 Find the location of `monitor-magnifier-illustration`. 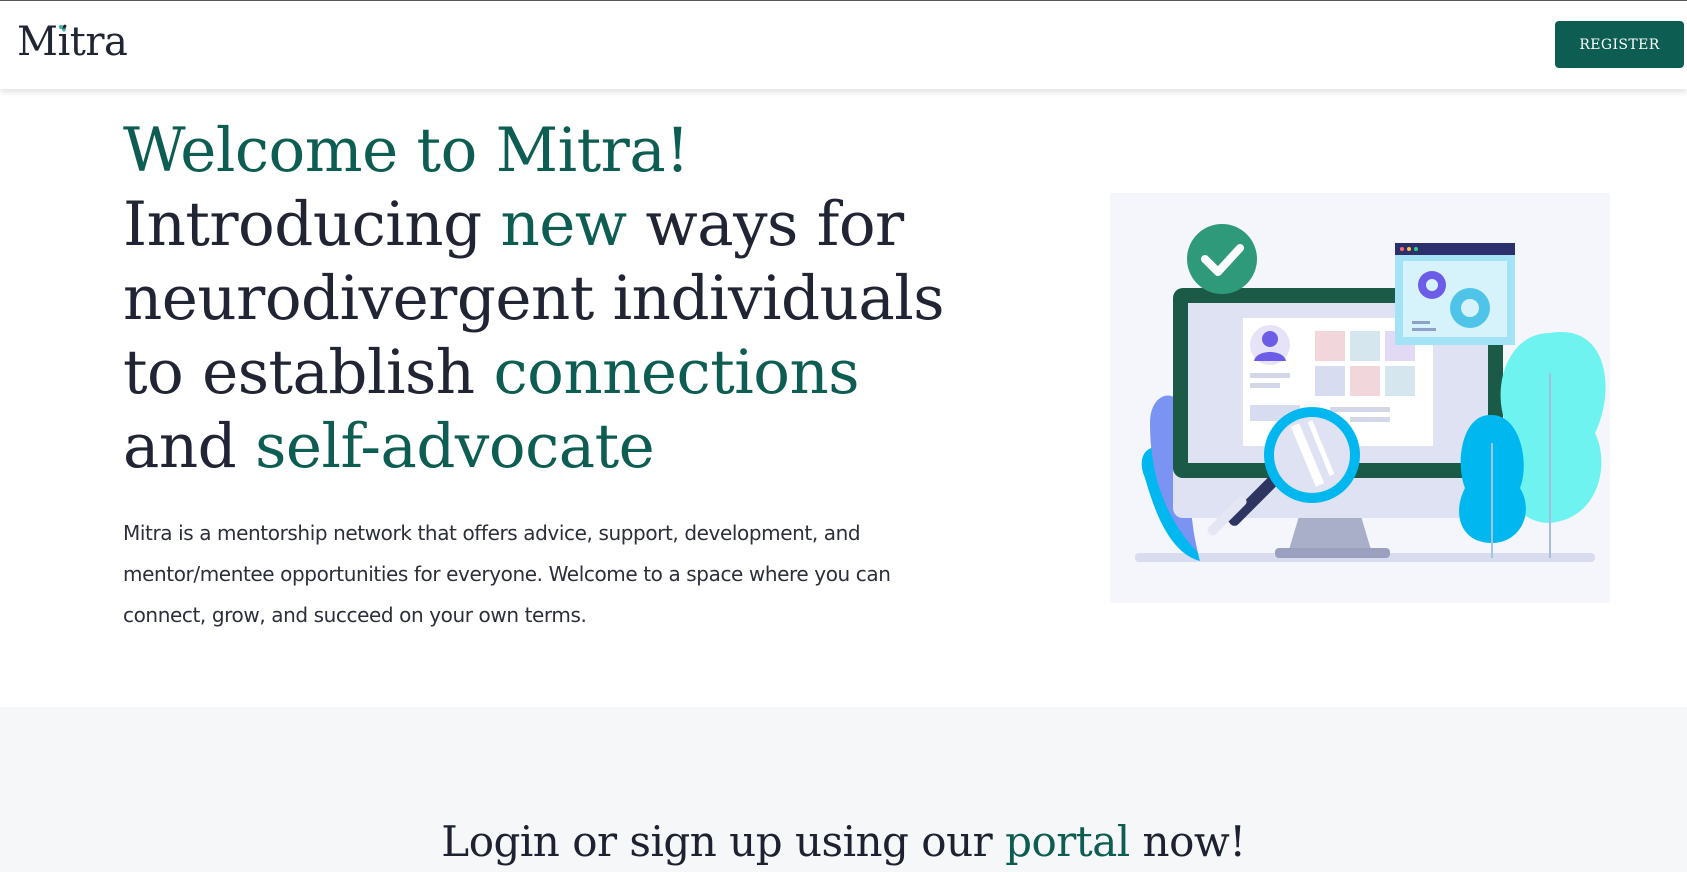

monitor-magnifier-illustration is located at coordinates (1360, 398).